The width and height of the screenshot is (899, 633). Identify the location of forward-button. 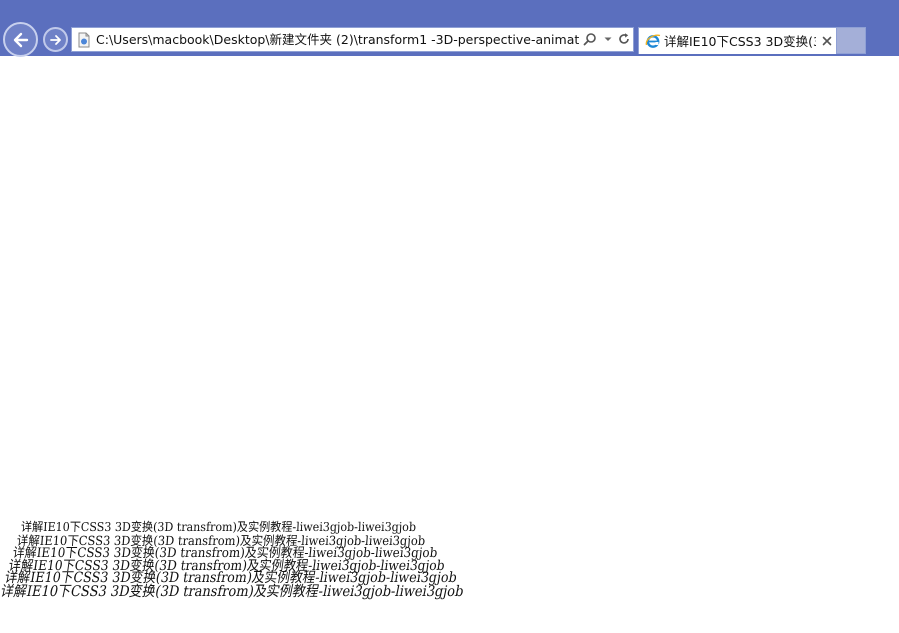
(55, 39).